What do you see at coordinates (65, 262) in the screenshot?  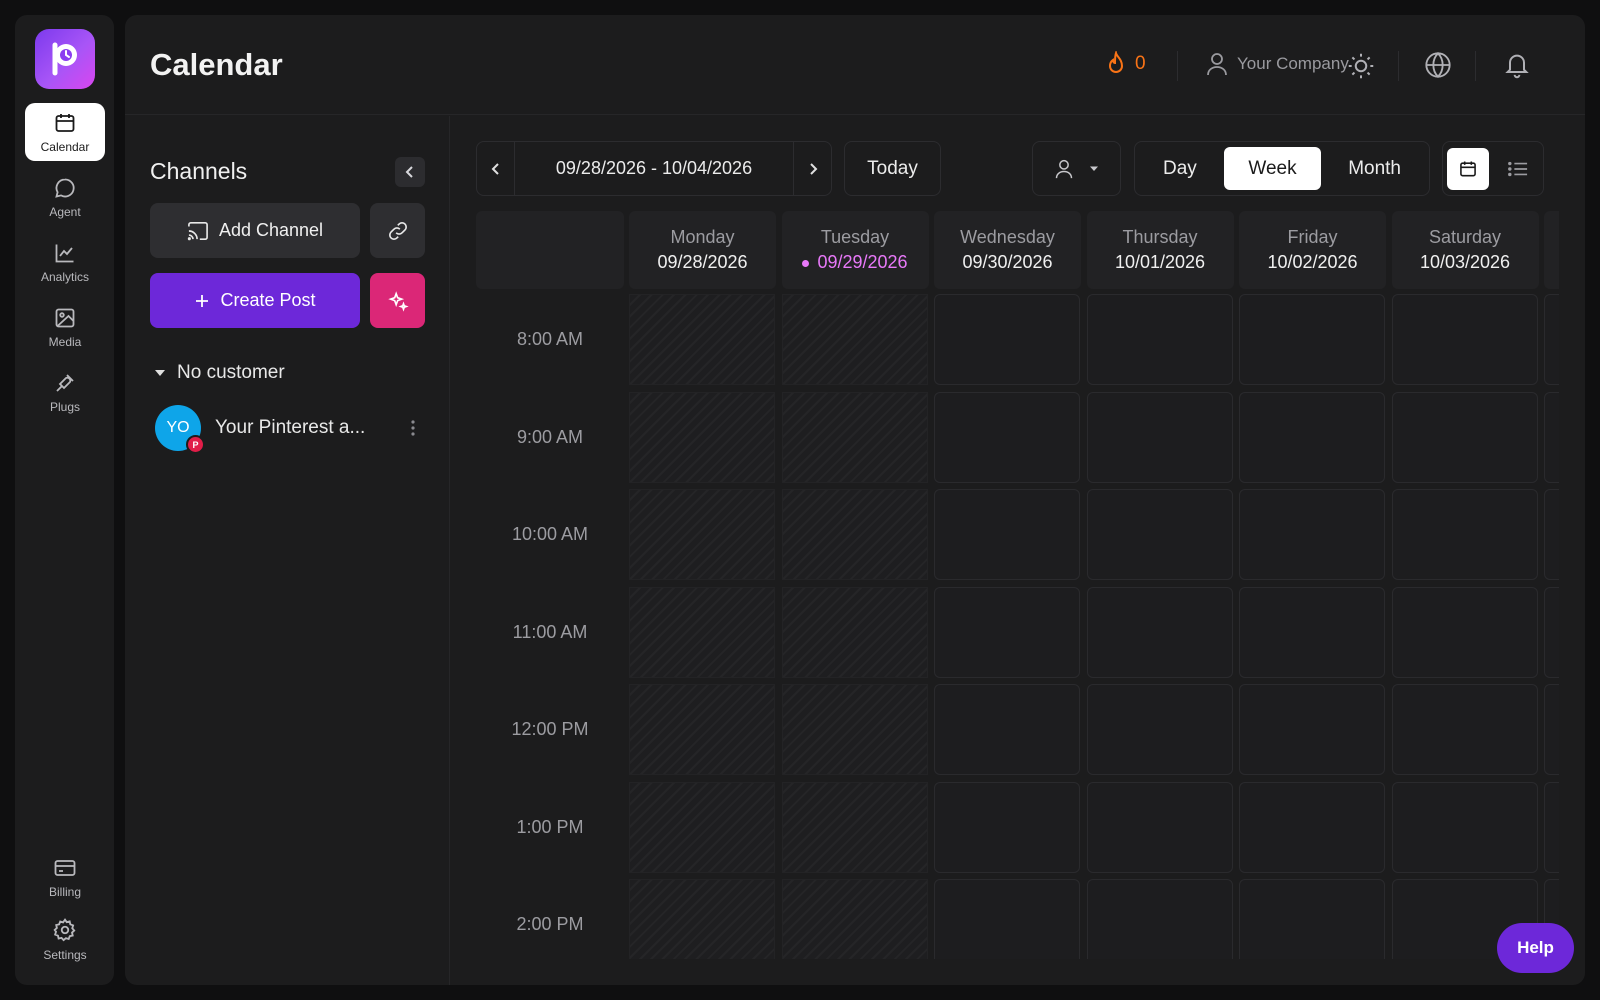 I see `nav-analytics: Analytics` at bounding box center [65, 262].